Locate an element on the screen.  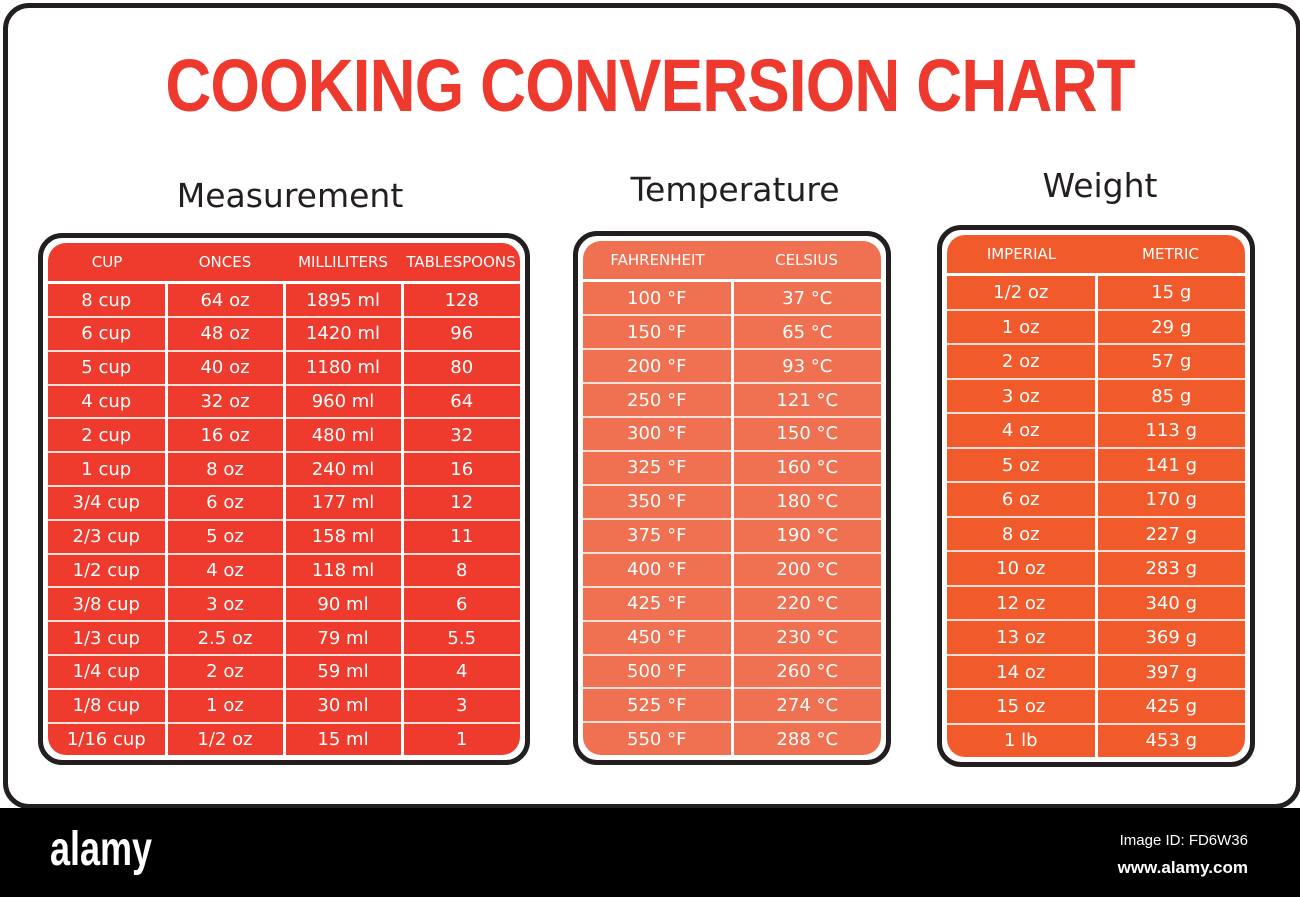
table-cell: 375 °F is located at coordinates (657, 535).